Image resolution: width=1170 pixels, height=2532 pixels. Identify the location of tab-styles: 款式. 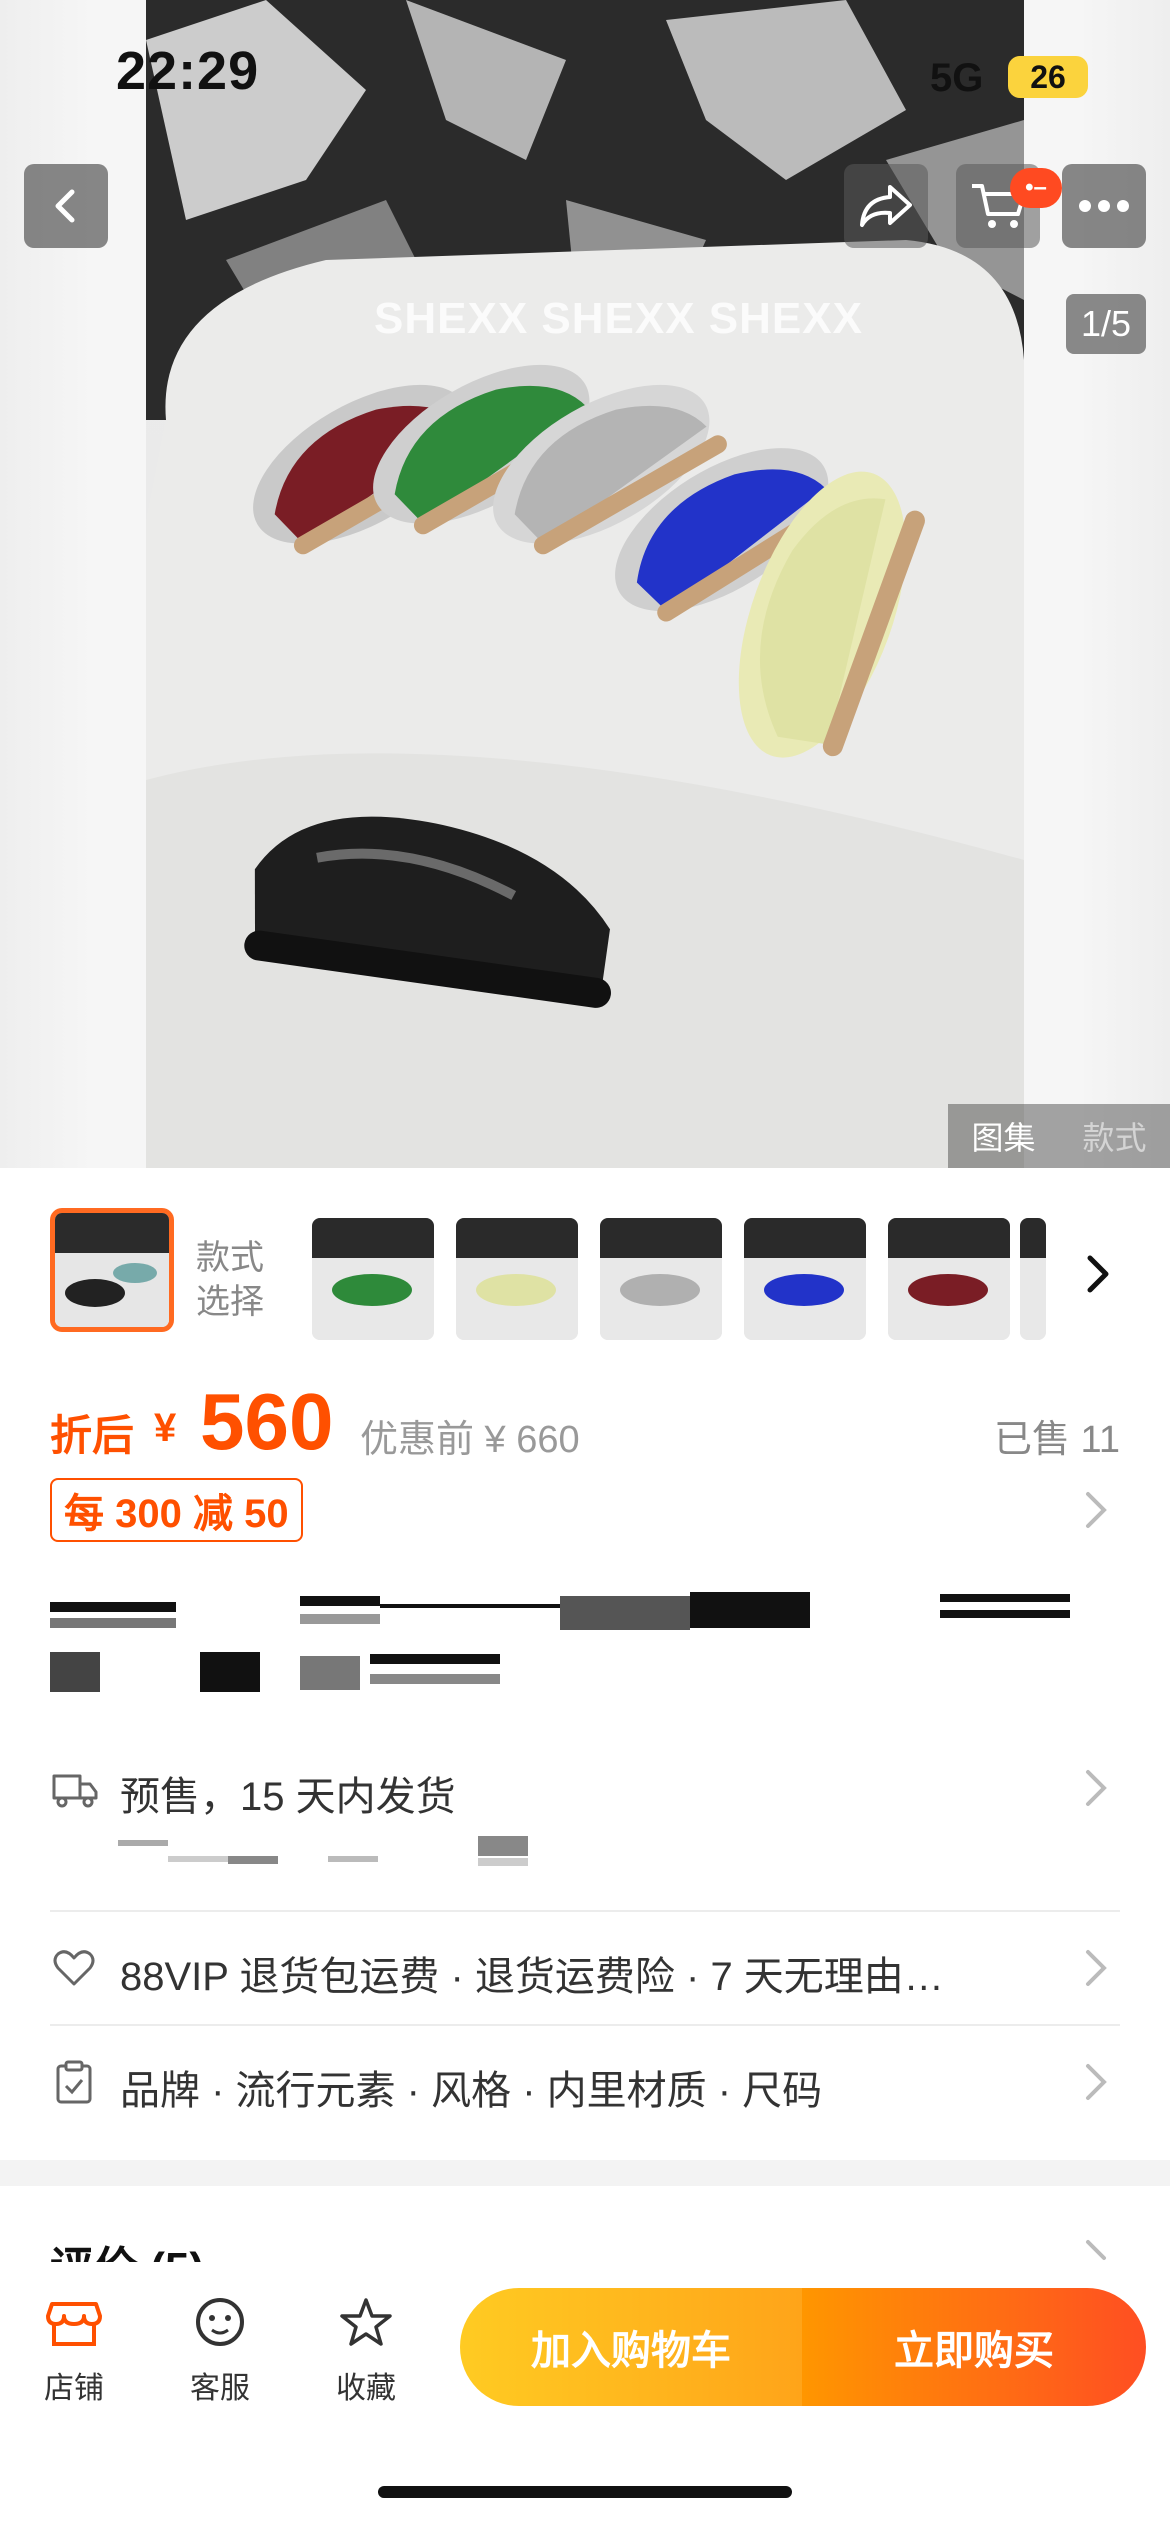
(1114, 1136).